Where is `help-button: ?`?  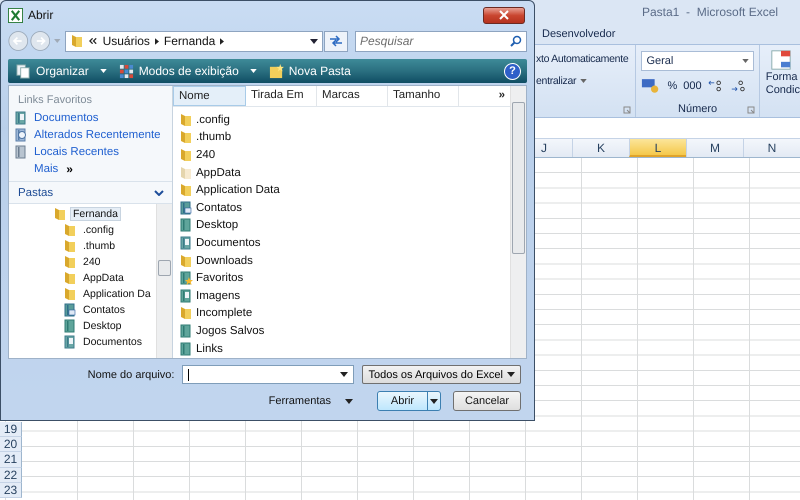
help-button: ? is located at coordinates (512, 71).